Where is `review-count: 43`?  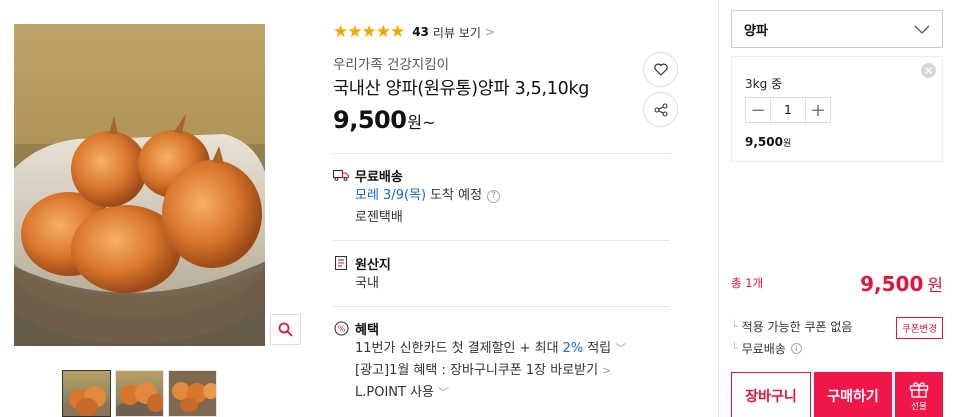 review-count: 43 is located at coordinates (420, 32).